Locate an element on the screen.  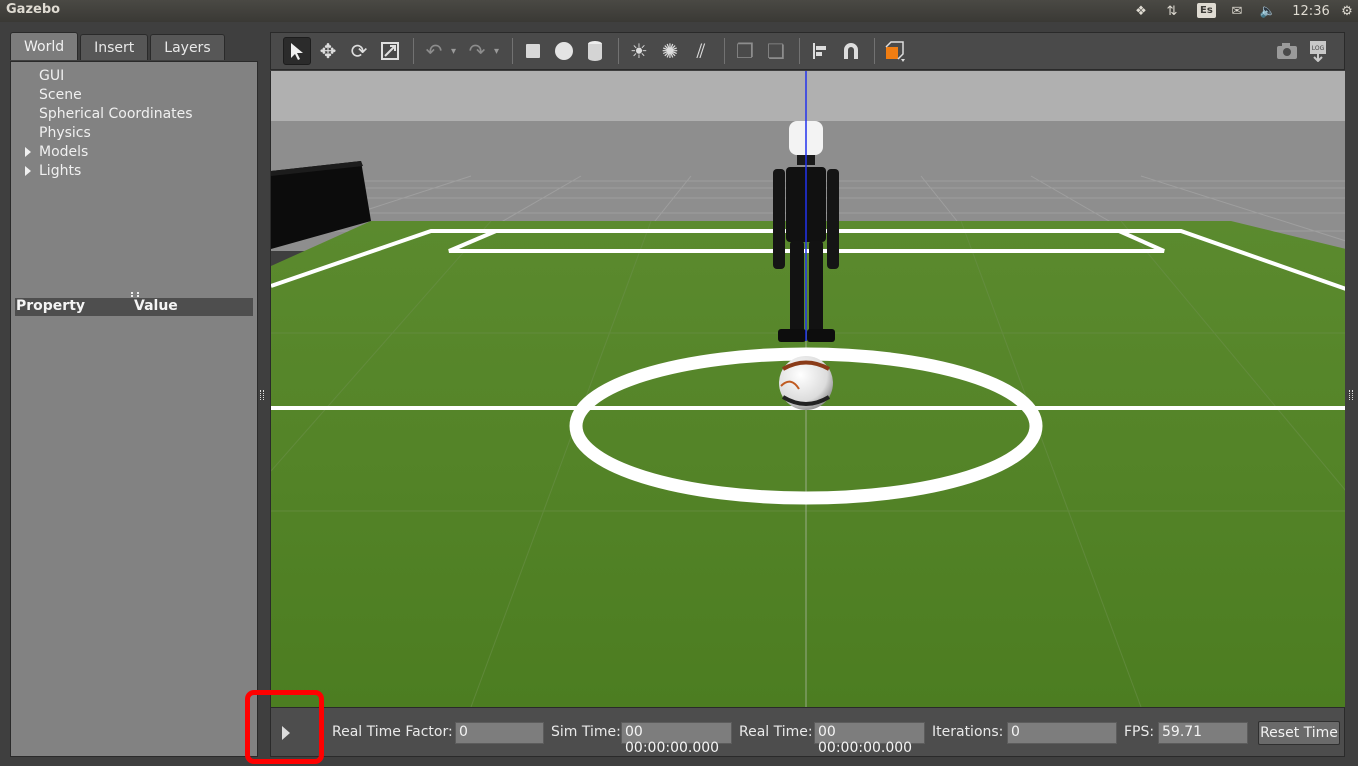
iterations-field: 0 is located at coordinates (1062, 733).